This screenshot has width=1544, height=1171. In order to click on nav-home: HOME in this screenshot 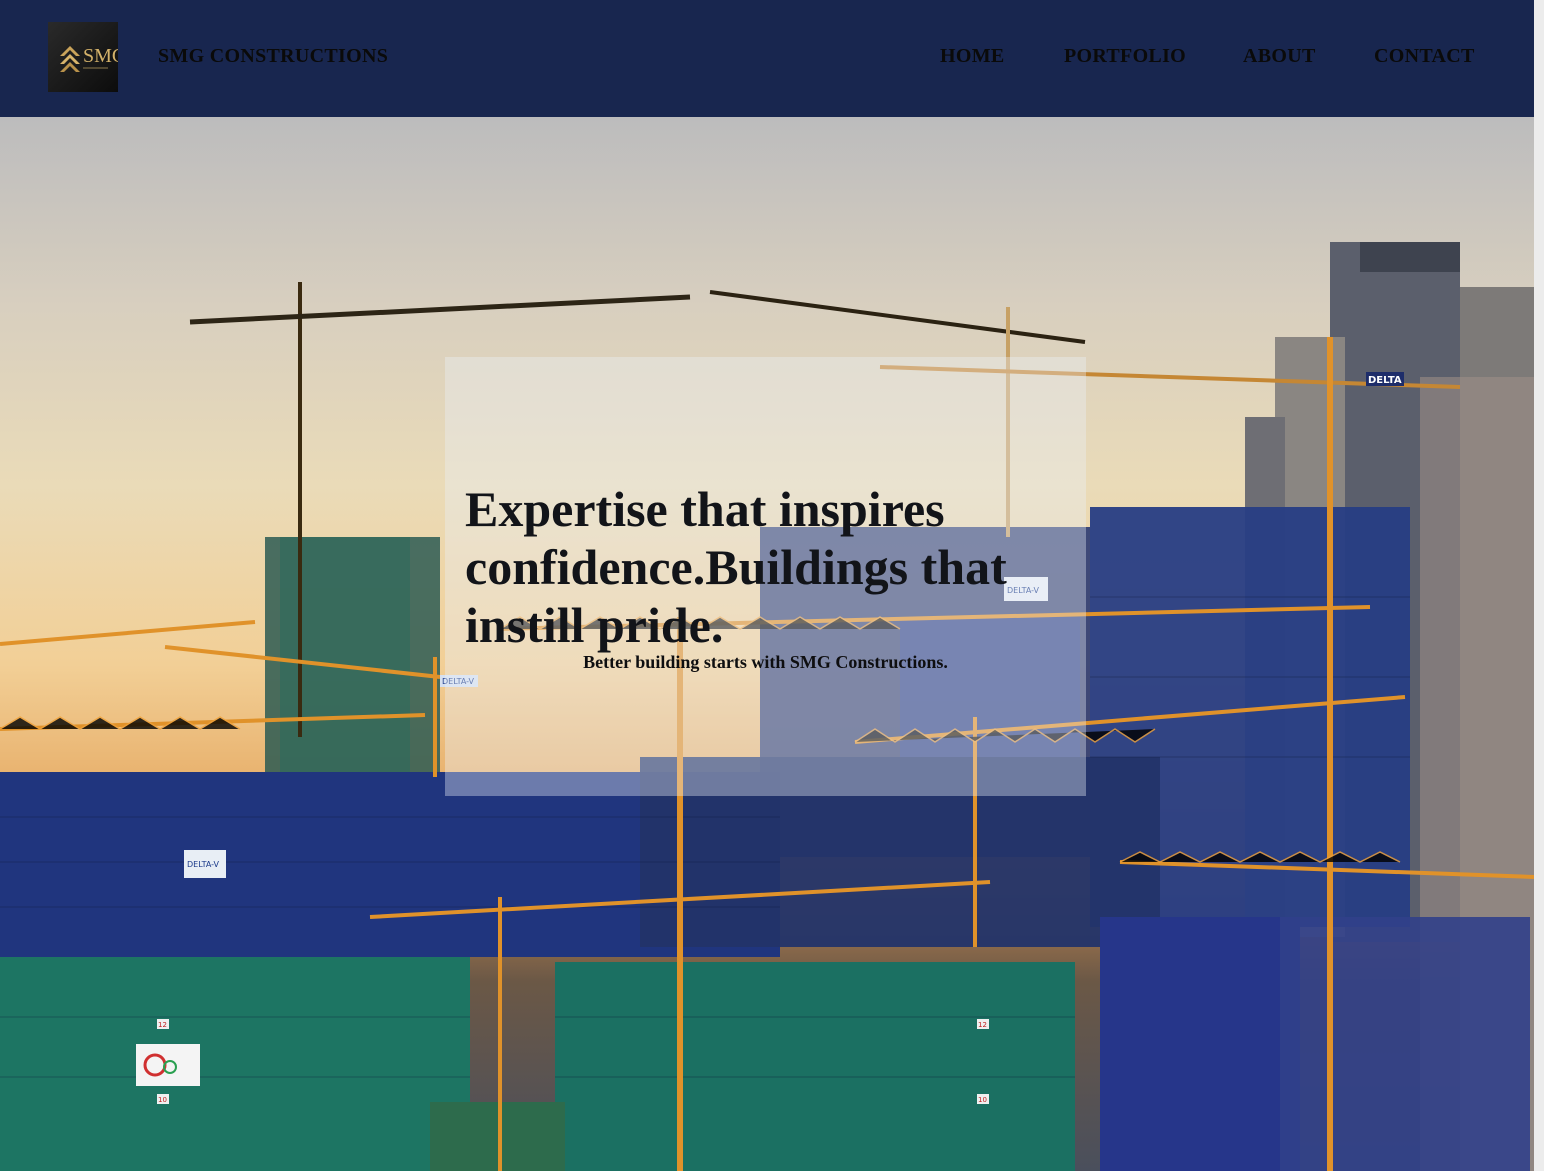, I will do `click(972, 56)`.